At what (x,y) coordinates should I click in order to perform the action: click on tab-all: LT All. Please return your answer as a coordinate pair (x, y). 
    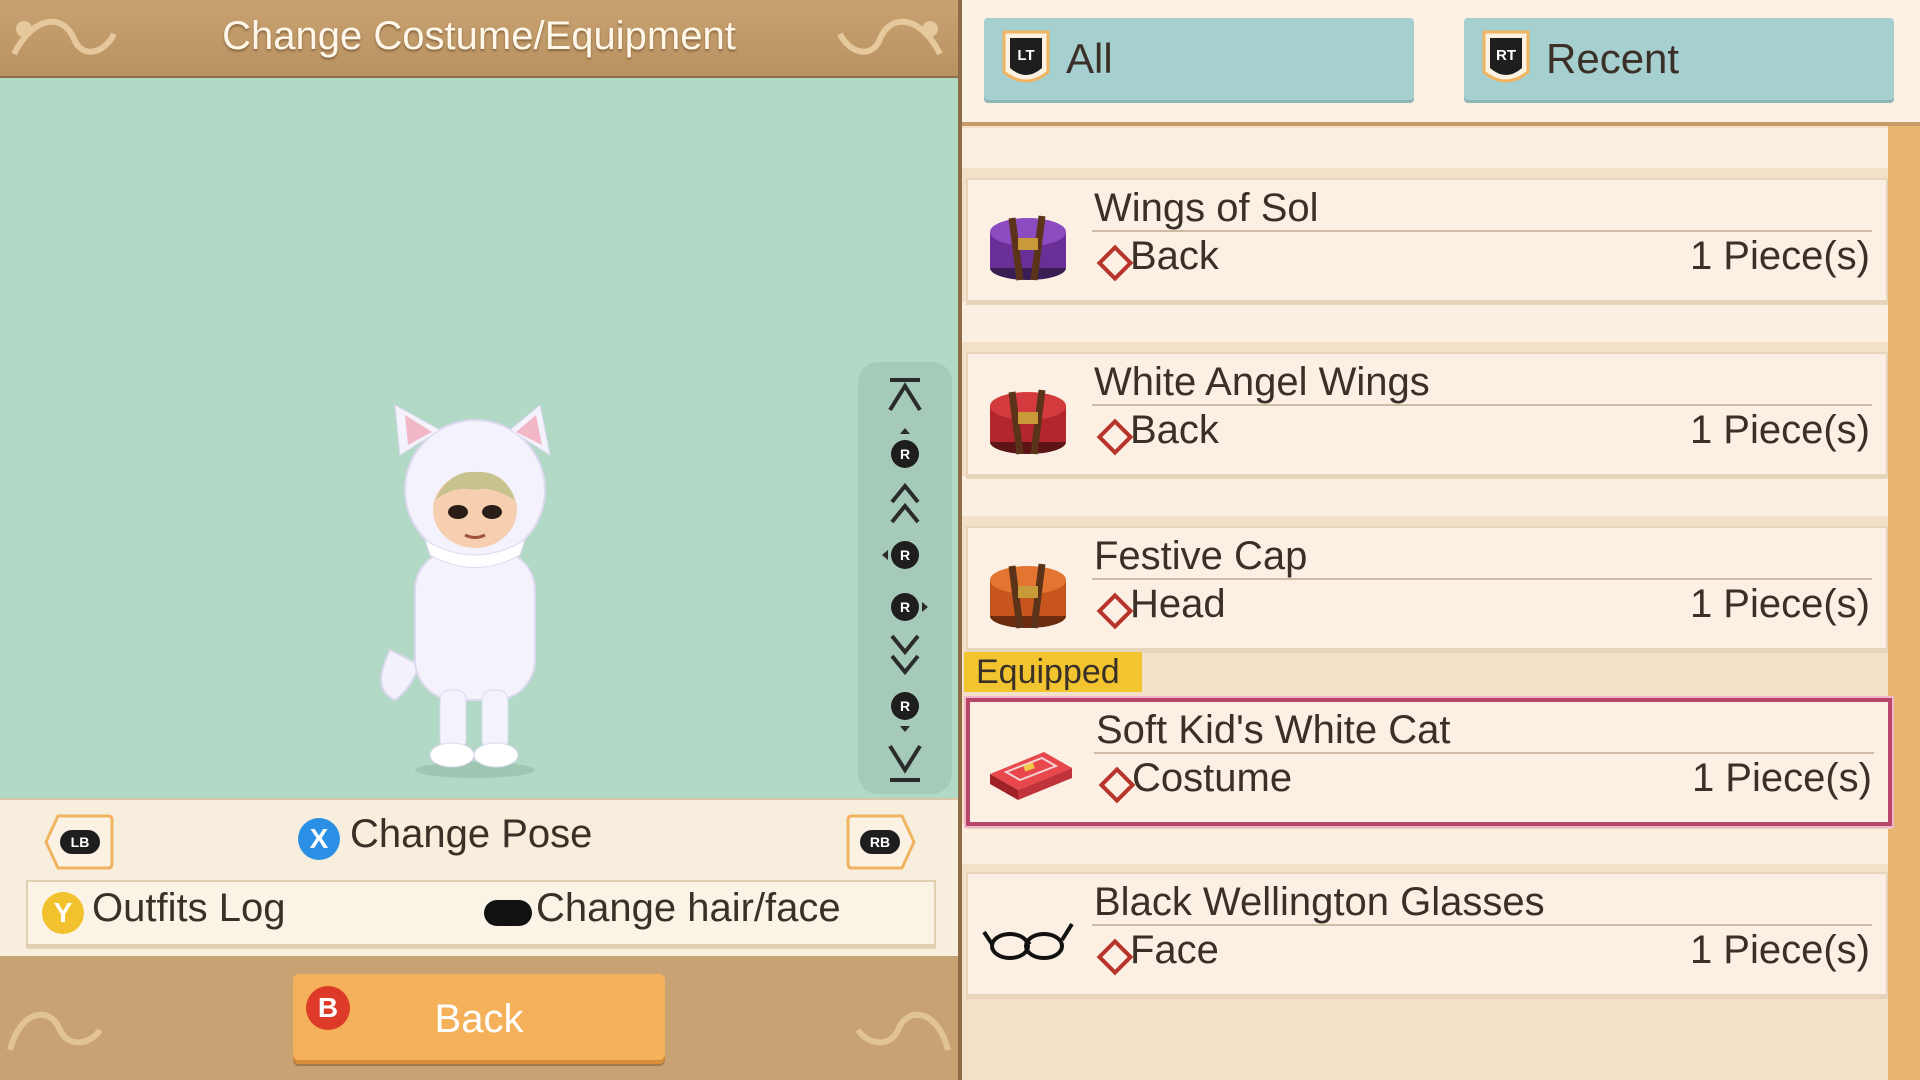
    Looking at the image, I should click on (1199, 59).